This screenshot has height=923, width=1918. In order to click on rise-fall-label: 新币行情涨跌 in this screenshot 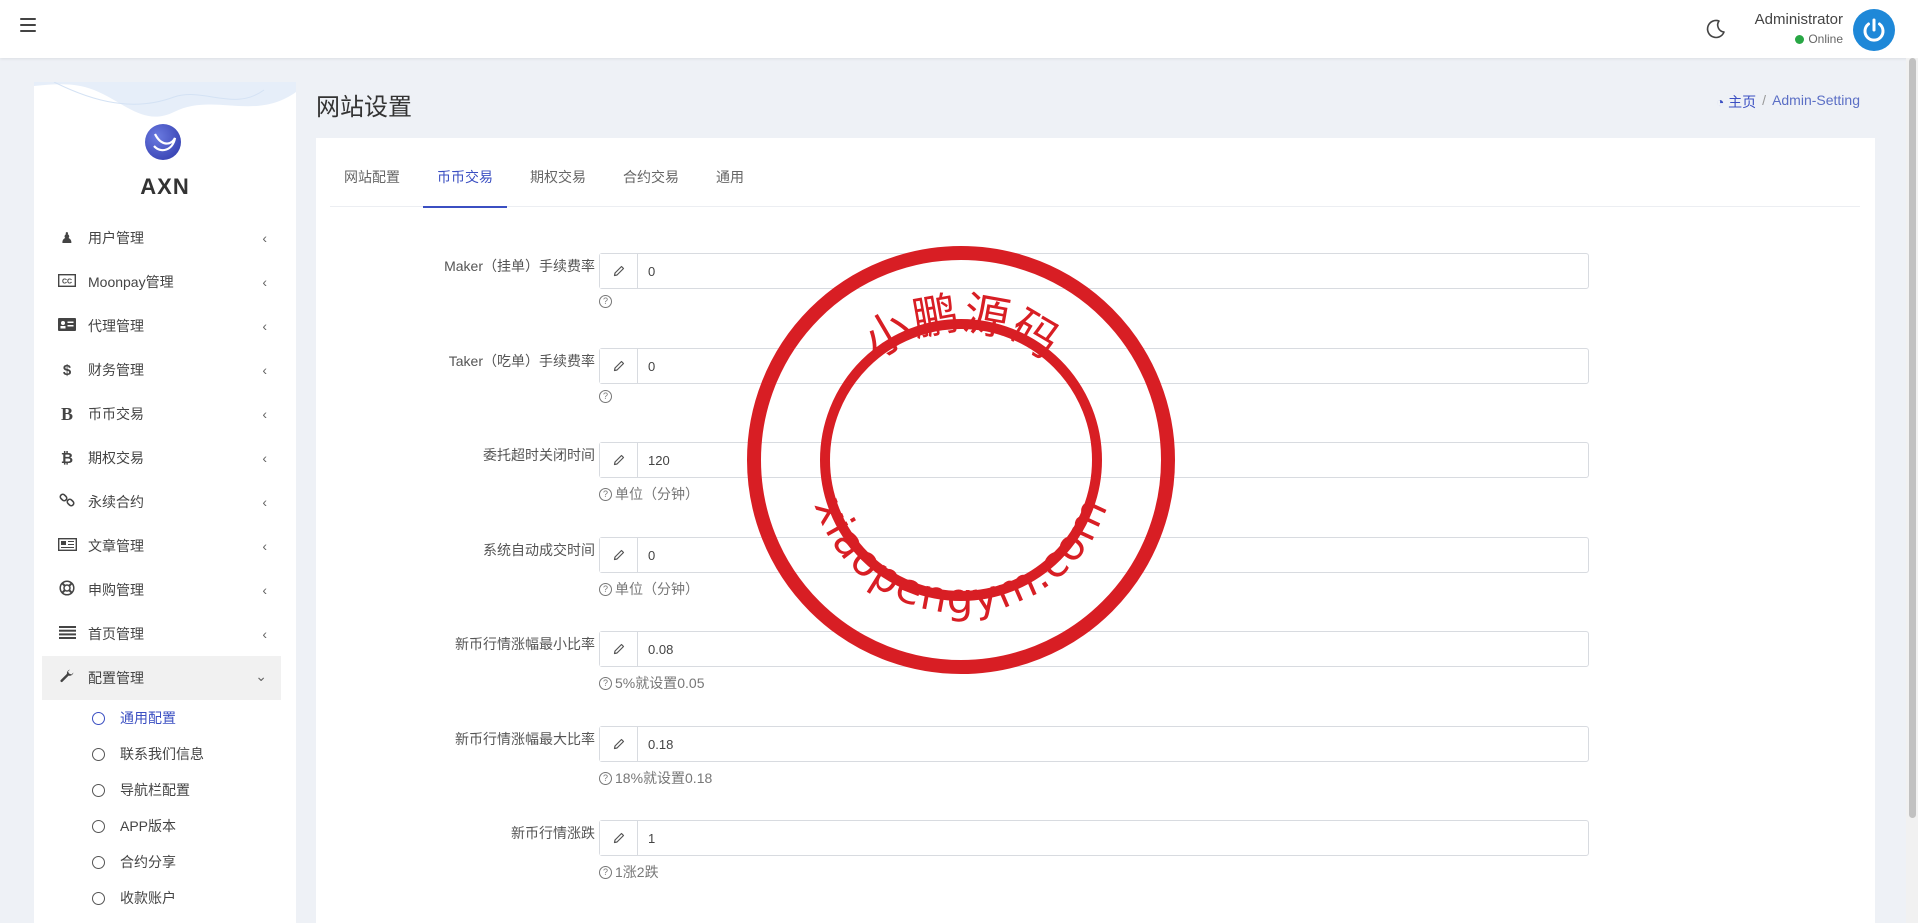, I will do `click(553, 833)`.